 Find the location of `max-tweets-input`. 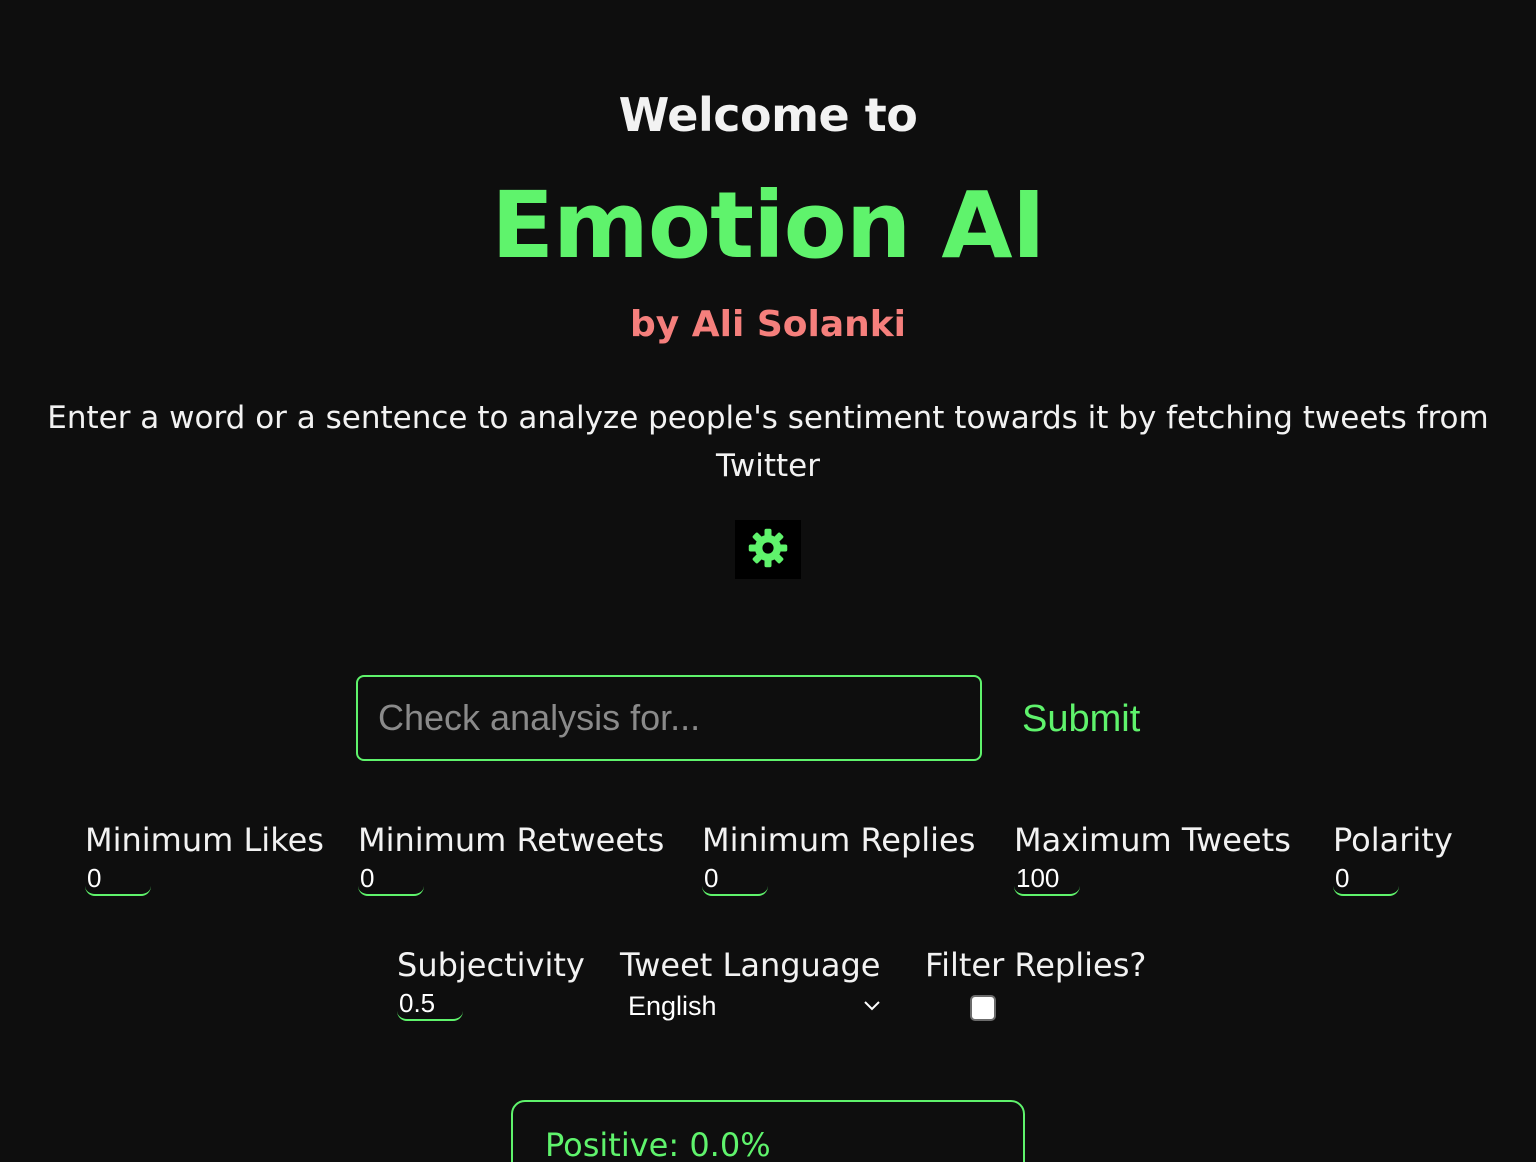

max-tweets-input is located at coordinates (1047, 879).